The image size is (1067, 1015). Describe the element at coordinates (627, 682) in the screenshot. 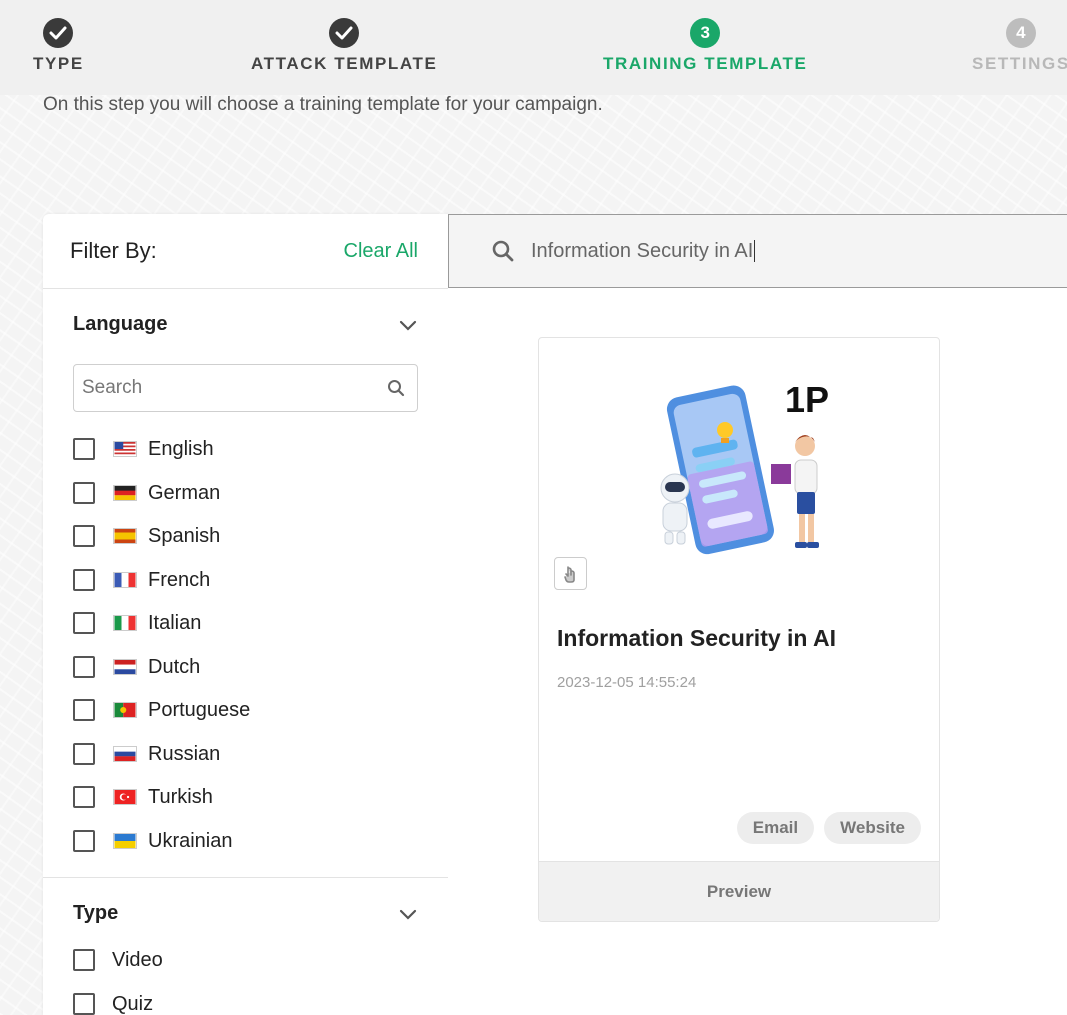

I see `card-date: 2023-12-05 14:55:24` at that location.